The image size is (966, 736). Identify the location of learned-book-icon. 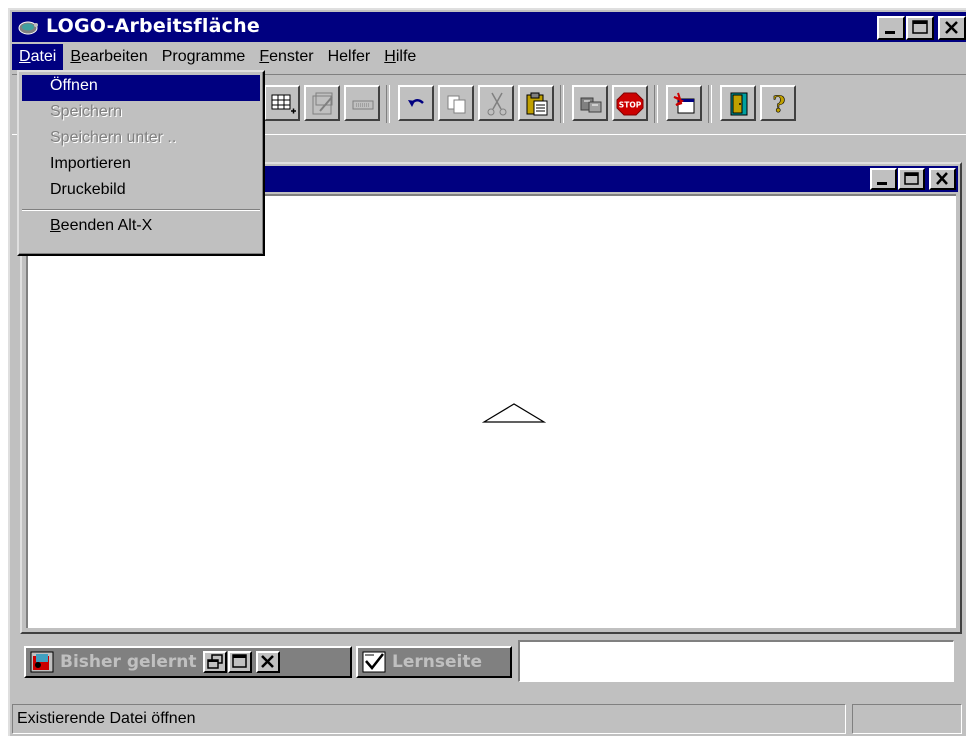
(42, 662).